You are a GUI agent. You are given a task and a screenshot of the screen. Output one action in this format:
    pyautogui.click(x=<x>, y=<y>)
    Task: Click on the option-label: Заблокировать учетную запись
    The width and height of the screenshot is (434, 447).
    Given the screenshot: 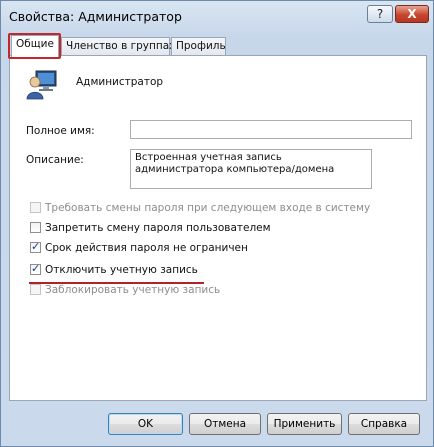 What is the action you would take?
    pyautogui.click(x=133, y=290)
    